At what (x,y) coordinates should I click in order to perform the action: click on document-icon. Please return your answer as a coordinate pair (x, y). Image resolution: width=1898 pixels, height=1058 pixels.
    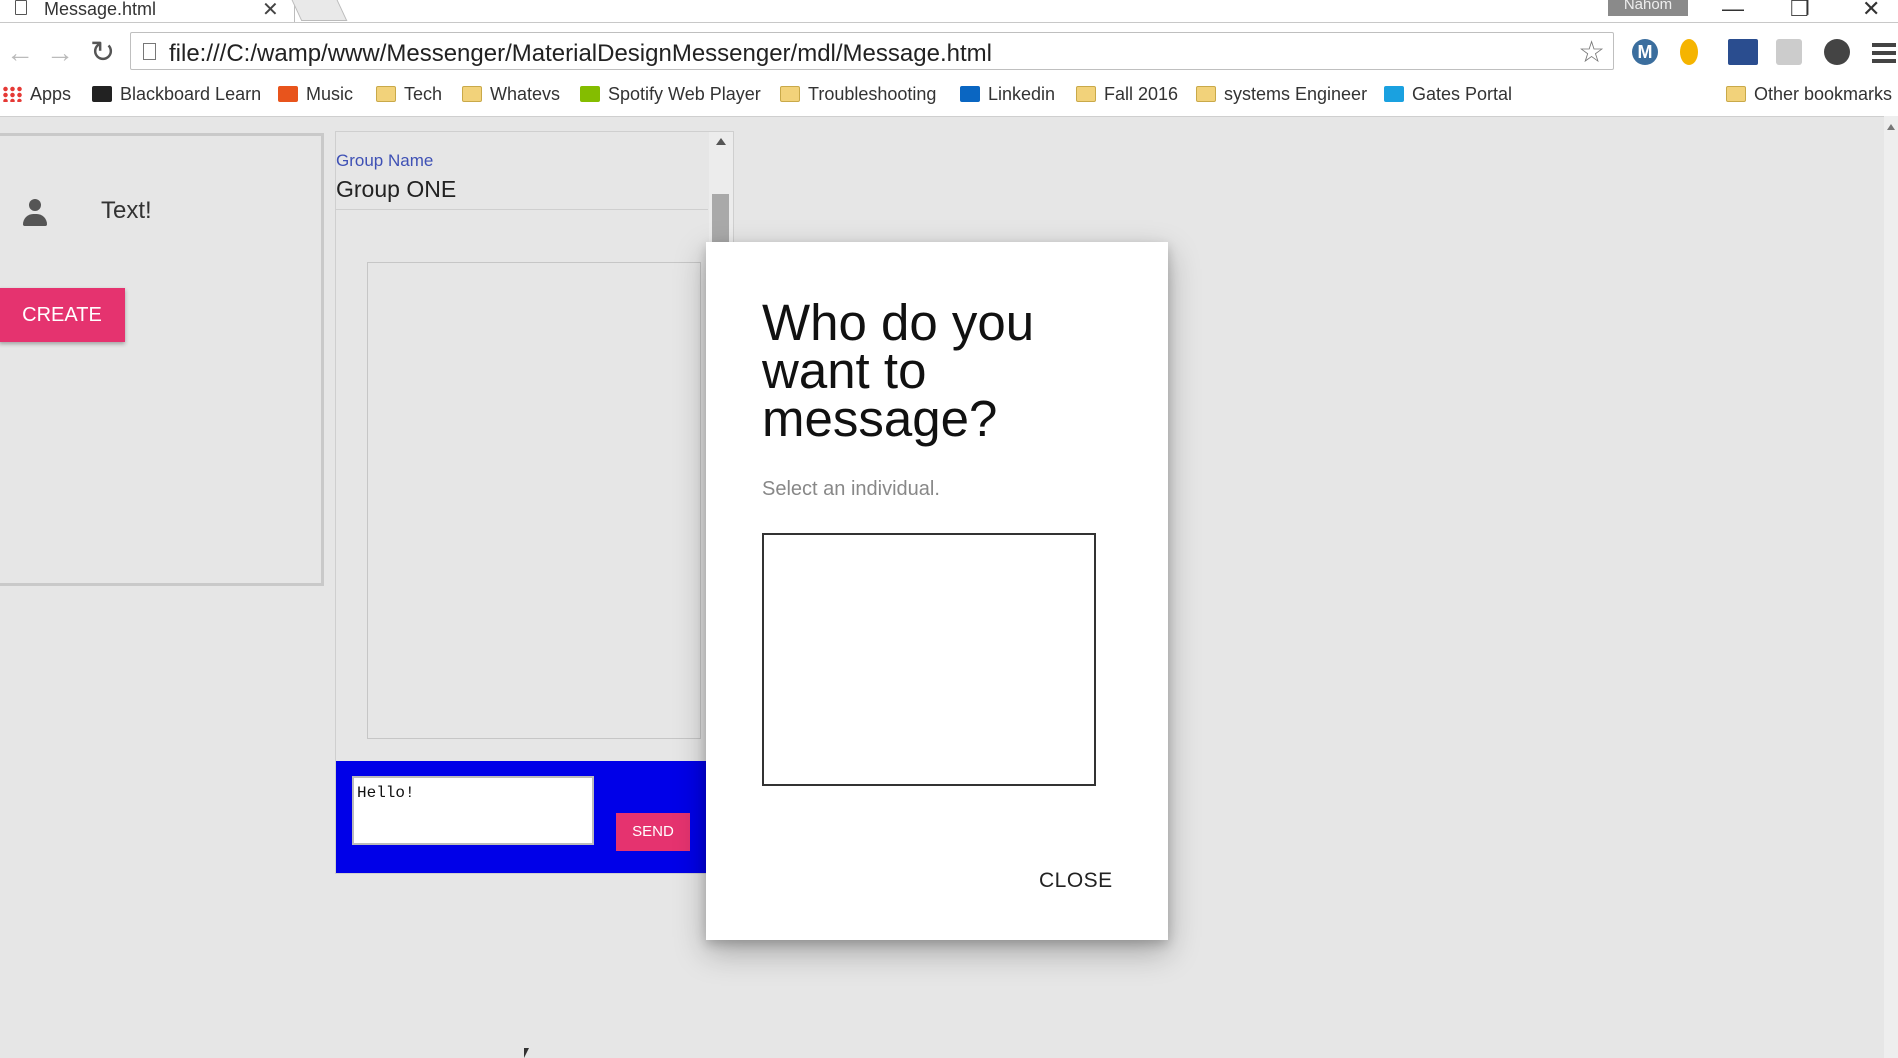
    Looking at the image, I should click on (149, 51).